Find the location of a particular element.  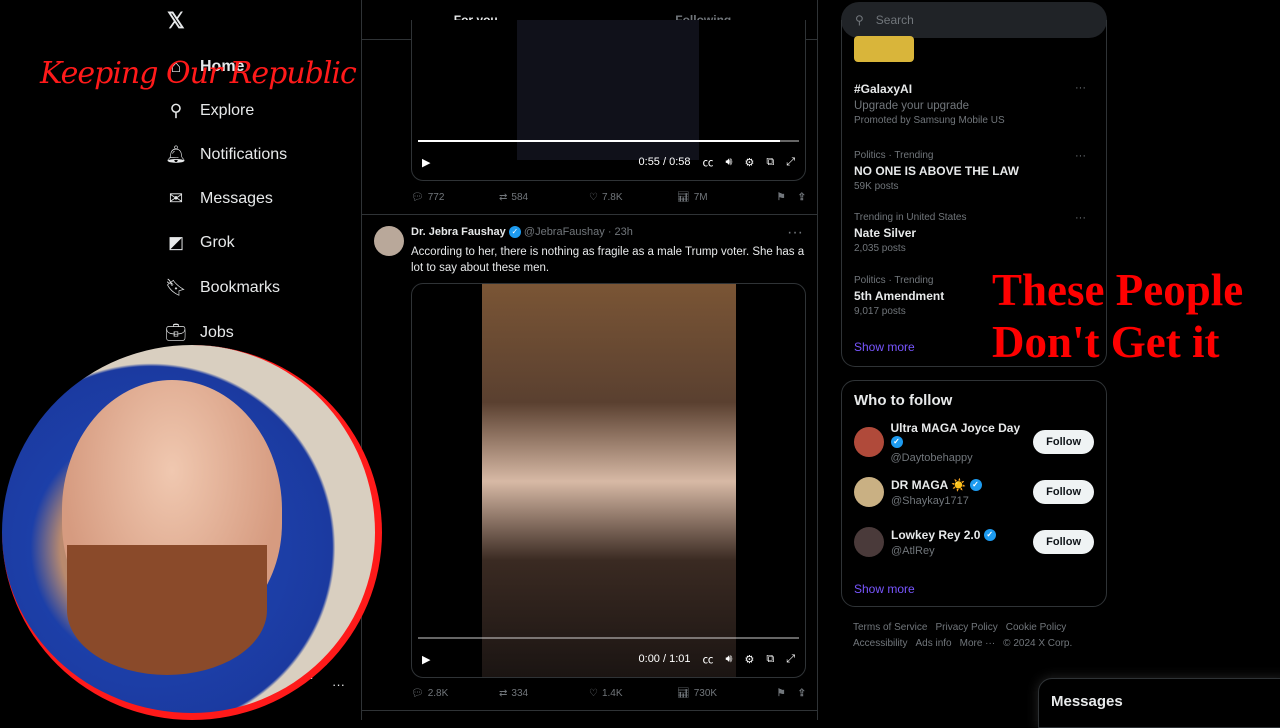

x-logo: 𝕏 is located at coordinates (176, 21).